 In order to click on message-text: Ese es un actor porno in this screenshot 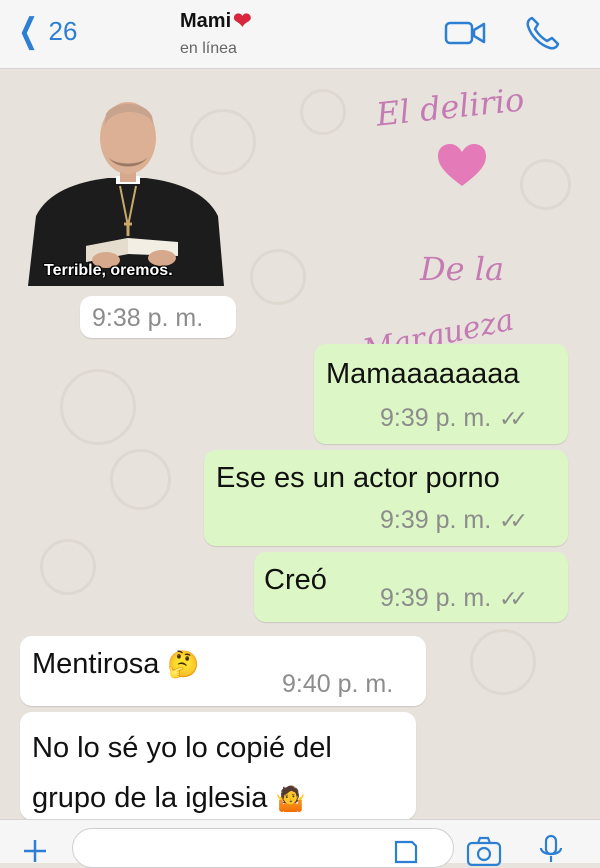, I will do `click(358, 478)`.